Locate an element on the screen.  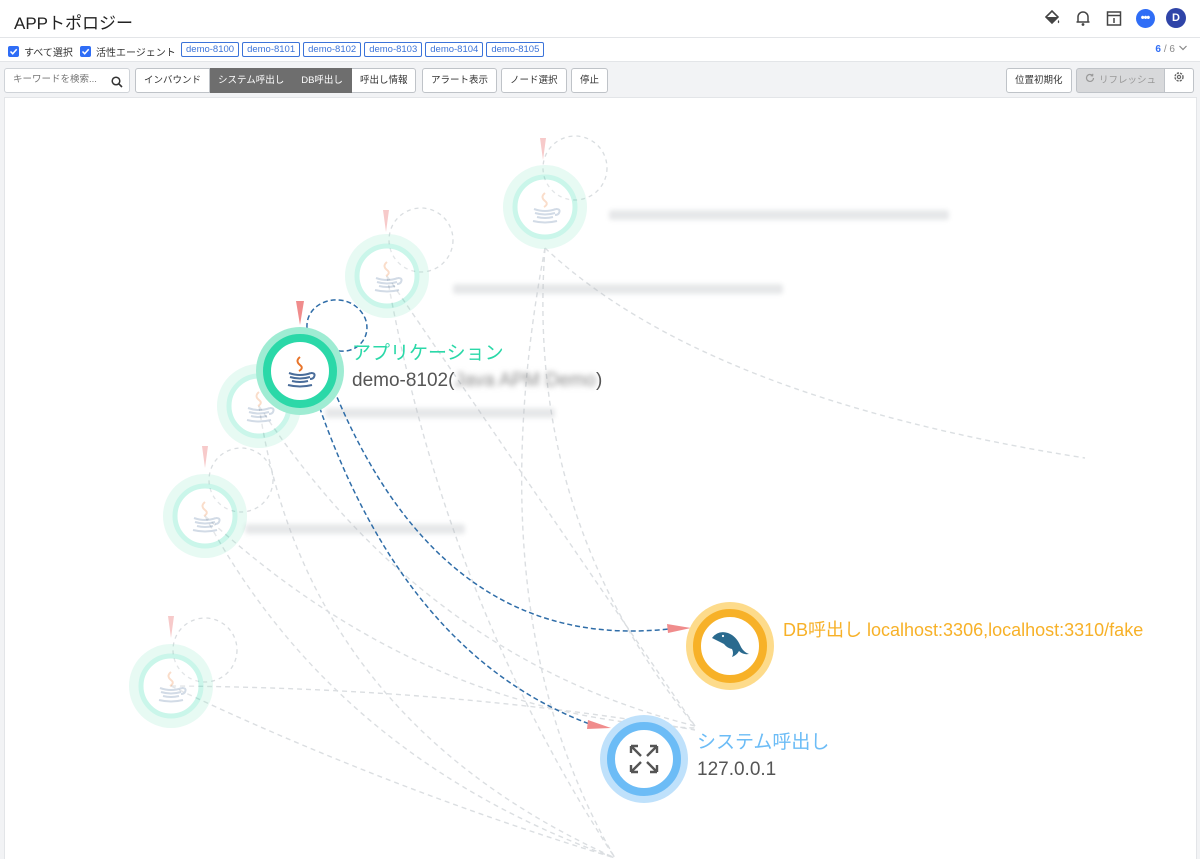
avatar-initial: D is located at coordinates (1176, 18).